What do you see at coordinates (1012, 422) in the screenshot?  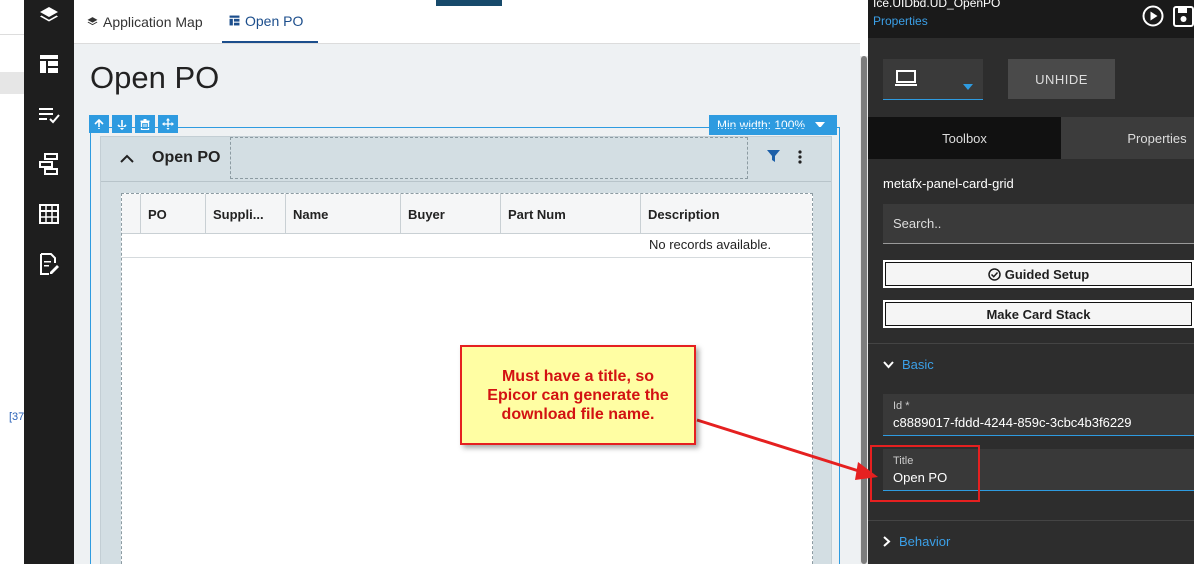 I see `id-value: c8889017-fddd-4244-859c-3cbc4b3f6229` at bounding box center [1012, 422].